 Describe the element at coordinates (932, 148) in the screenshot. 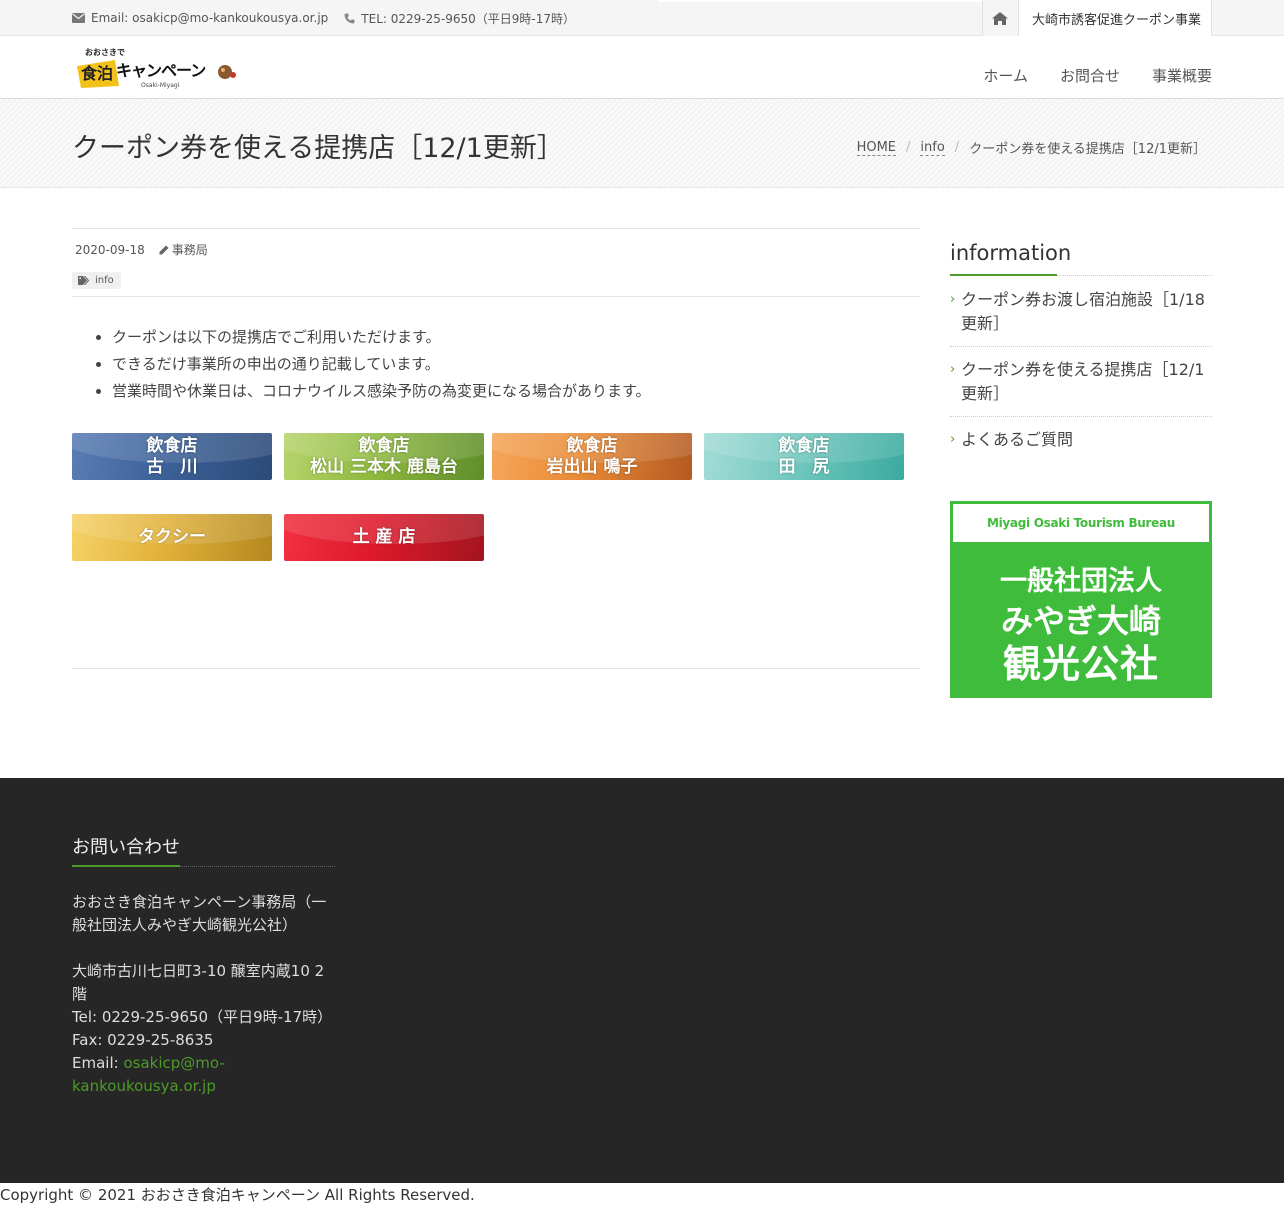

I see `breadcrumb-info: info` at that location.